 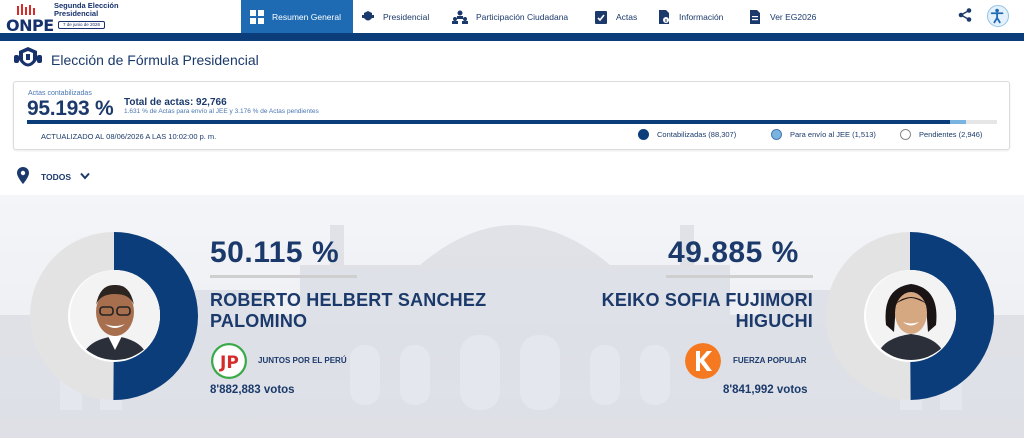 I want to click on nav-participacion-ciudadana: Participación Ciudadana, so click(x=510, y=16).